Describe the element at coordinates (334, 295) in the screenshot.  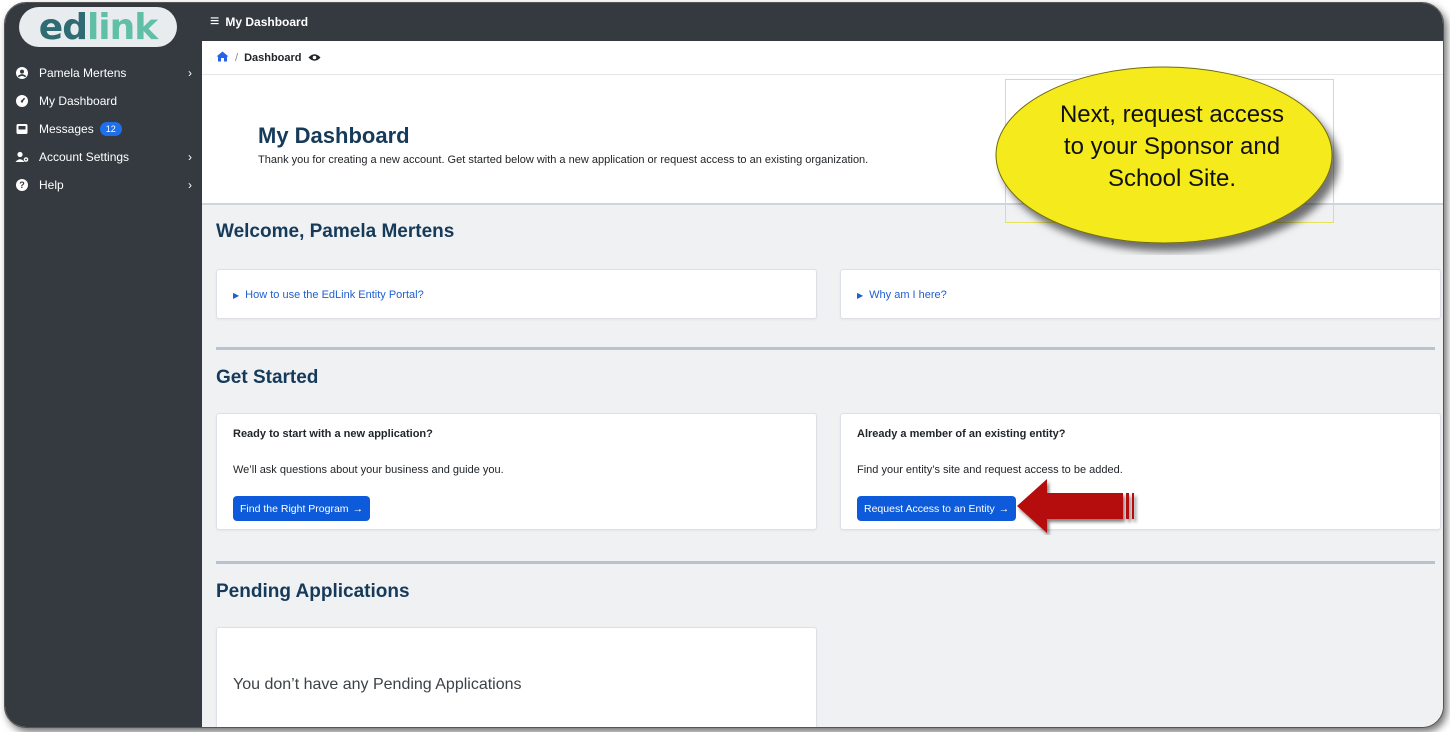
I see `how-to-use-link-label: How to use the EdLink Entity Portal?` at that location.